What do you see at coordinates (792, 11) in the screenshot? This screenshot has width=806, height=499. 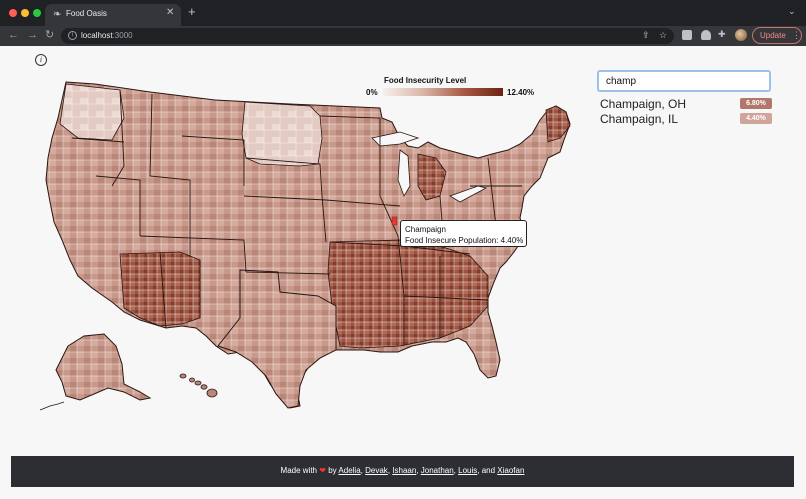 I see `tab-search-icon: ⌄` at bounding box center [792, 11].